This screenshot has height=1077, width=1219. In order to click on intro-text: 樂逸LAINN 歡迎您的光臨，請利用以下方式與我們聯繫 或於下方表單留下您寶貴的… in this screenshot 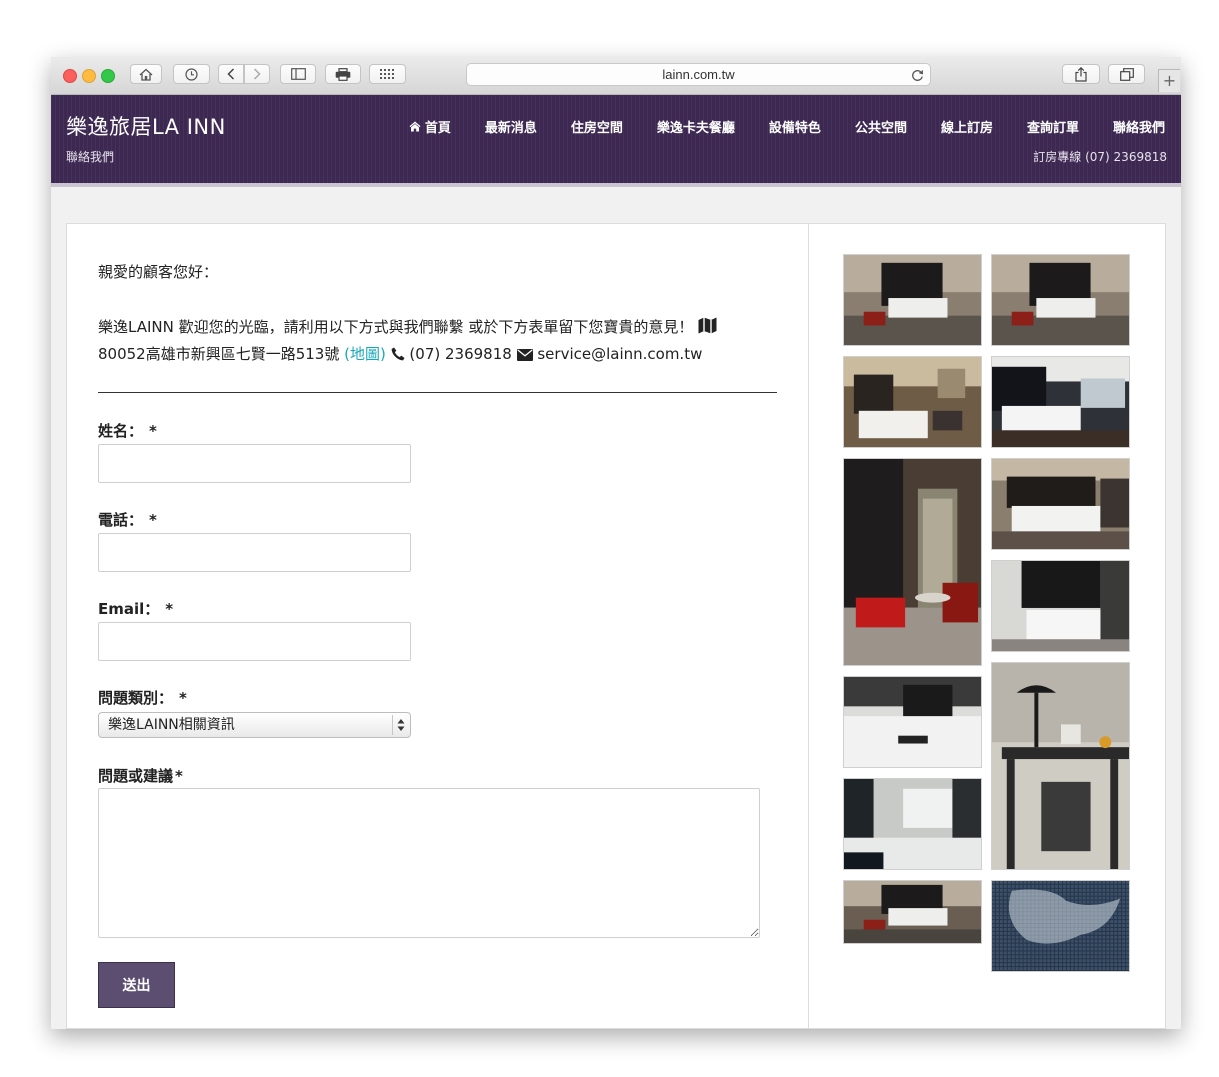, I will do `click(396, 327)`.